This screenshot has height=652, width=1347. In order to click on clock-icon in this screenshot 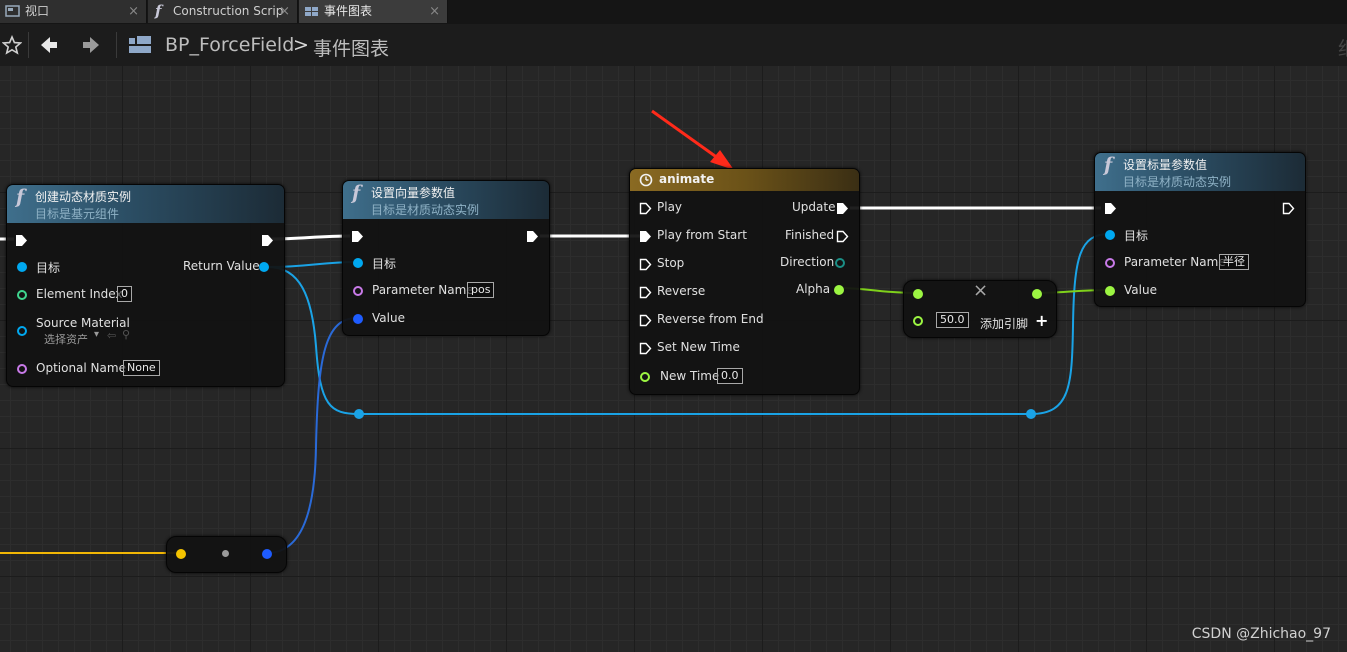, I will do `click(646, 180)`.